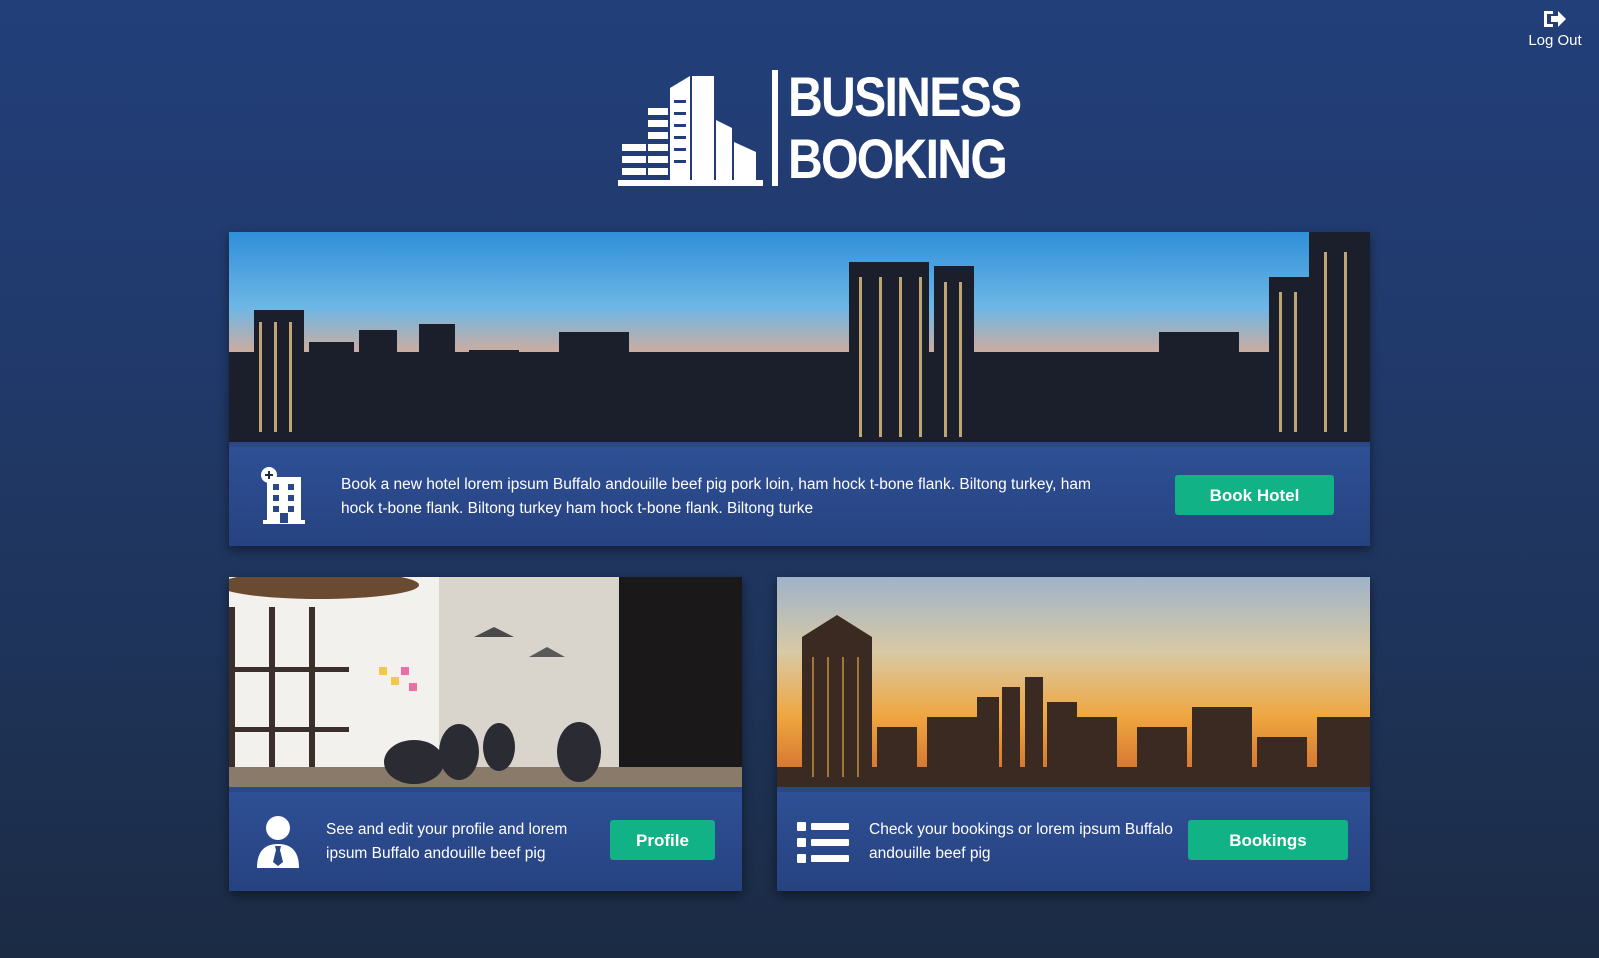  What do you see at coordinates (662, 840) in the screenshot?
I see `profile-button: Profile` at bounding box center [662, 840].